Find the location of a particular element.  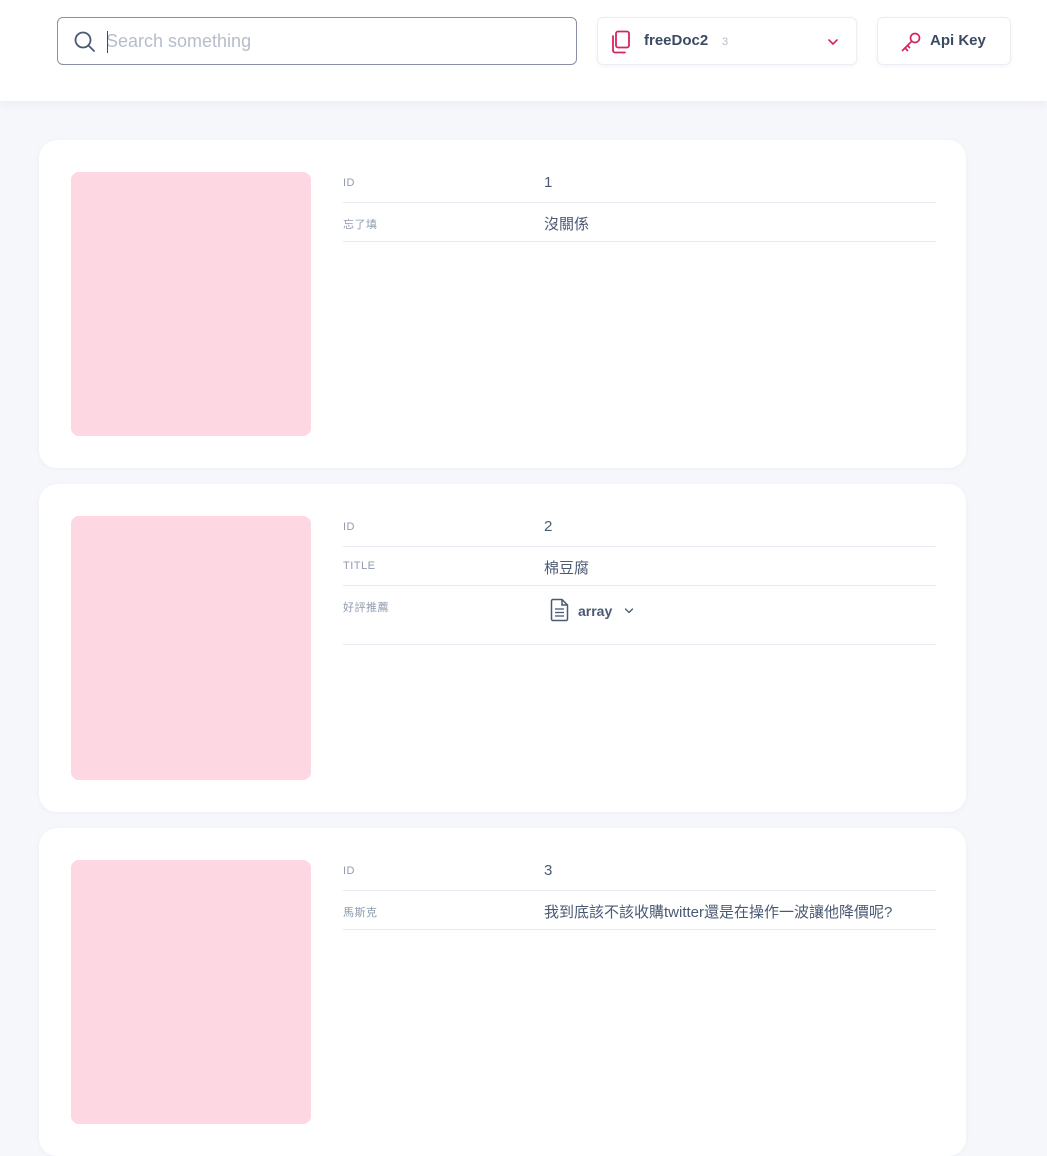

field-value: 1 is located at coordinates (548, 182).